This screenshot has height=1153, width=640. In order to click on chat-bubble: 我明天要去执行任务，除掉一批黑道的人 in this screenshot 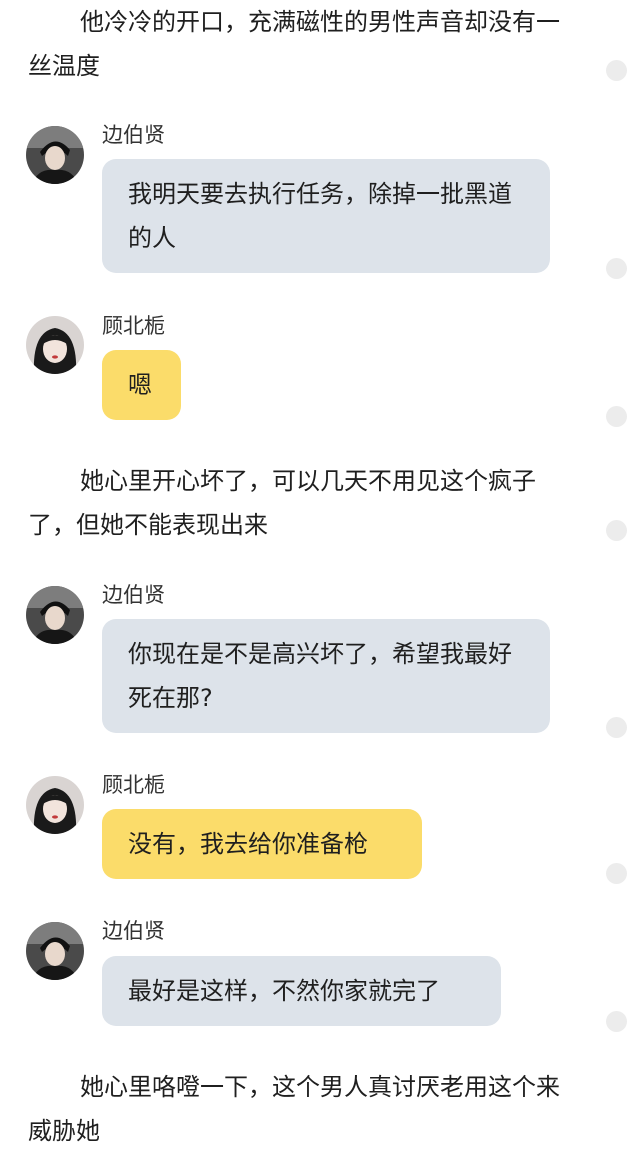, I will do `click(326, 216)`.